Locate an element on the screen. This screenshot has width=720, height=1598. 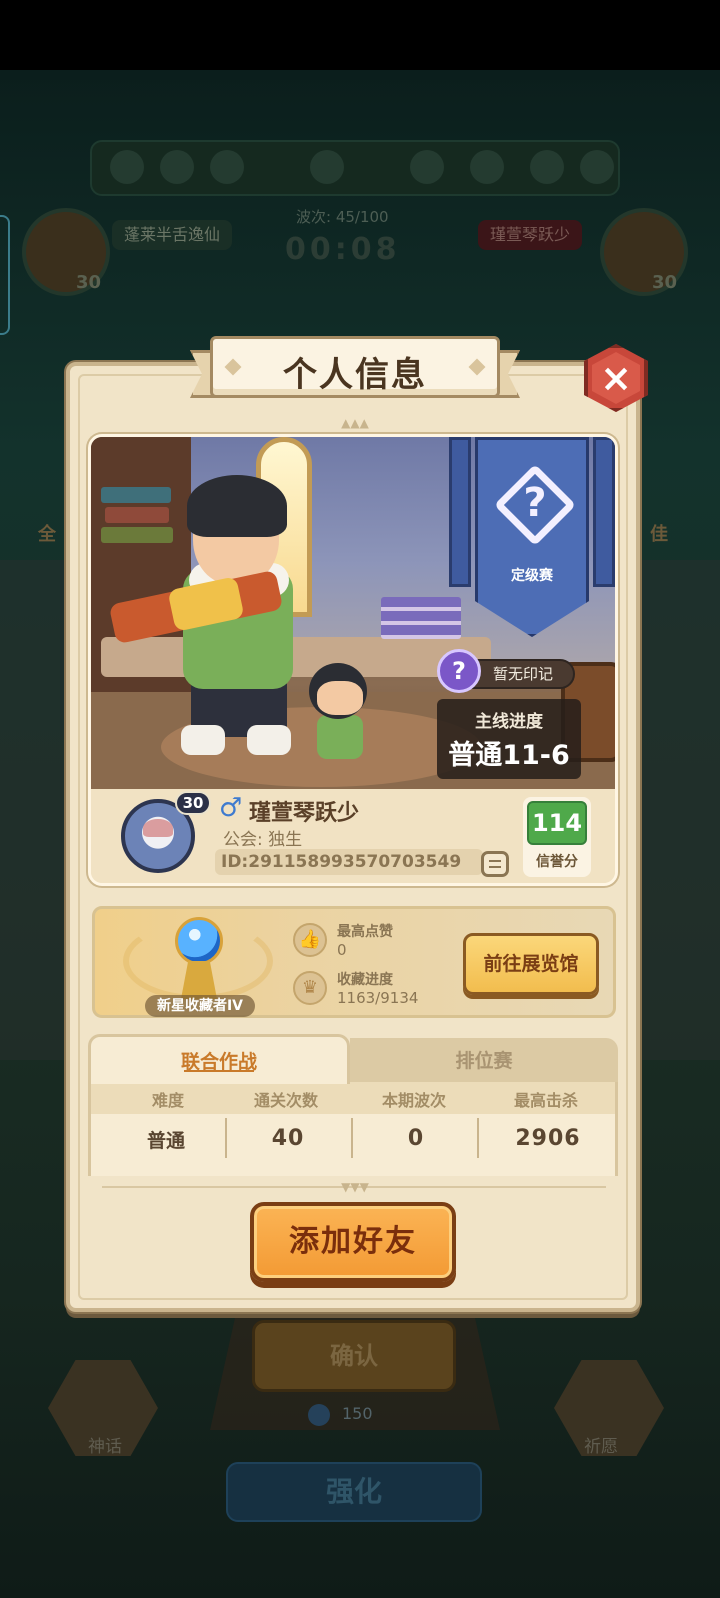
mark-badge-icon: ? is located at coordinates (459, 671).